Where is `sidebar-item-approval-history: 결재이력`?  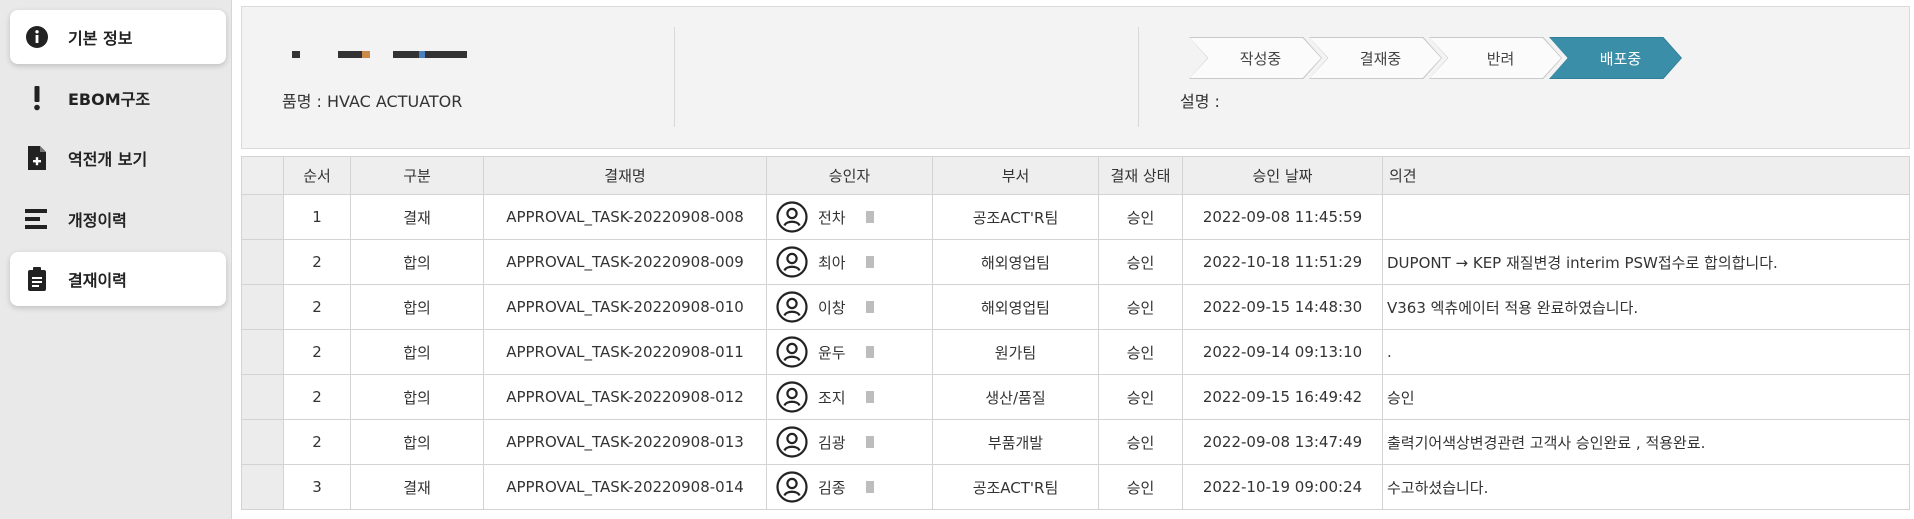 sidebar-item-approval-history: 결재이력 is located at coordinates (118, 279).